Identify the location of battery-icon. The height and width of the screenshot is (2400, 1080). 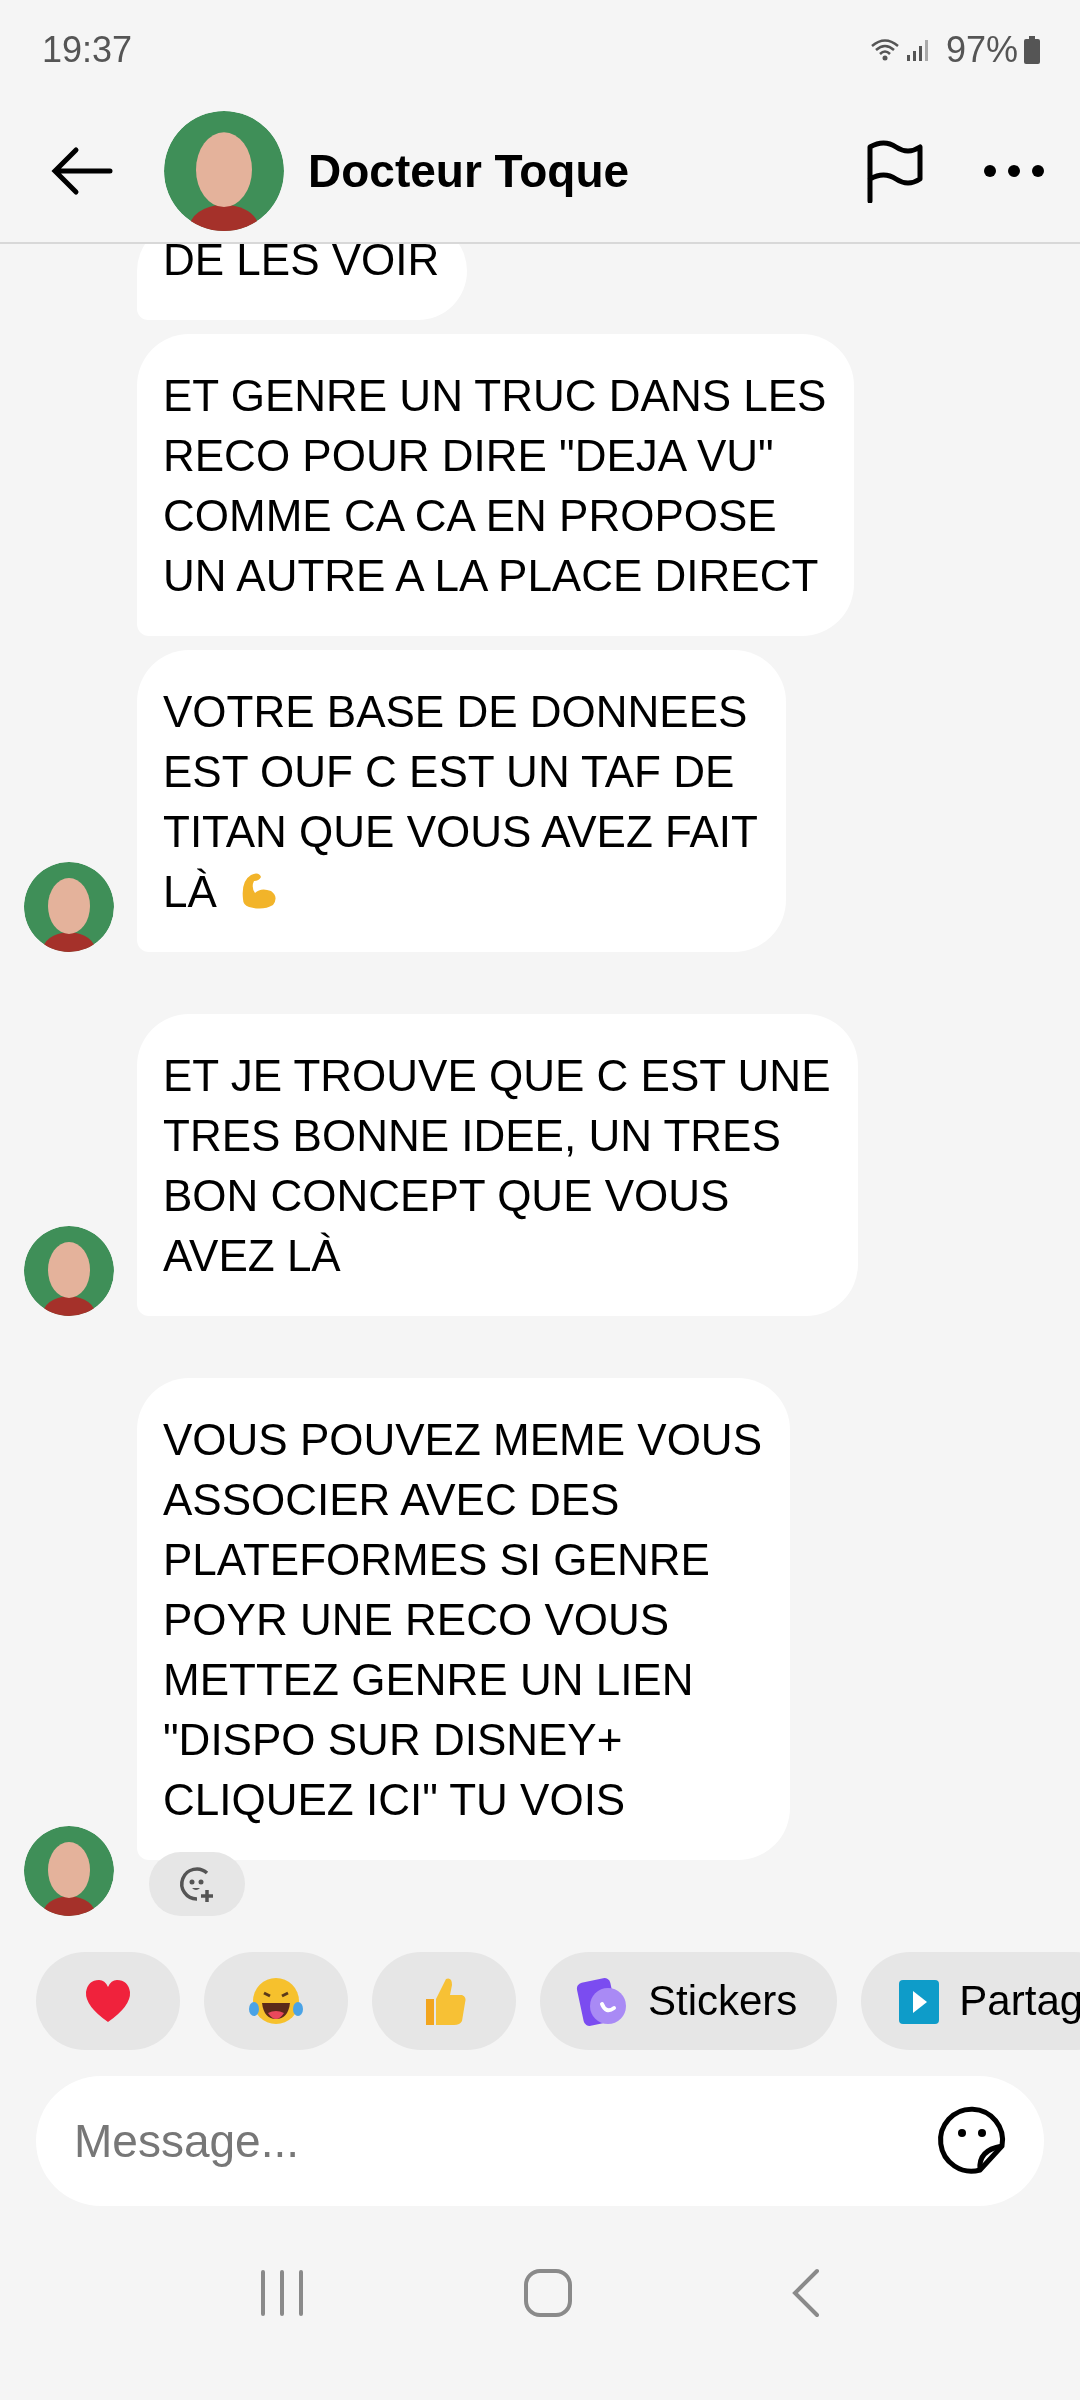
(1032, 50).